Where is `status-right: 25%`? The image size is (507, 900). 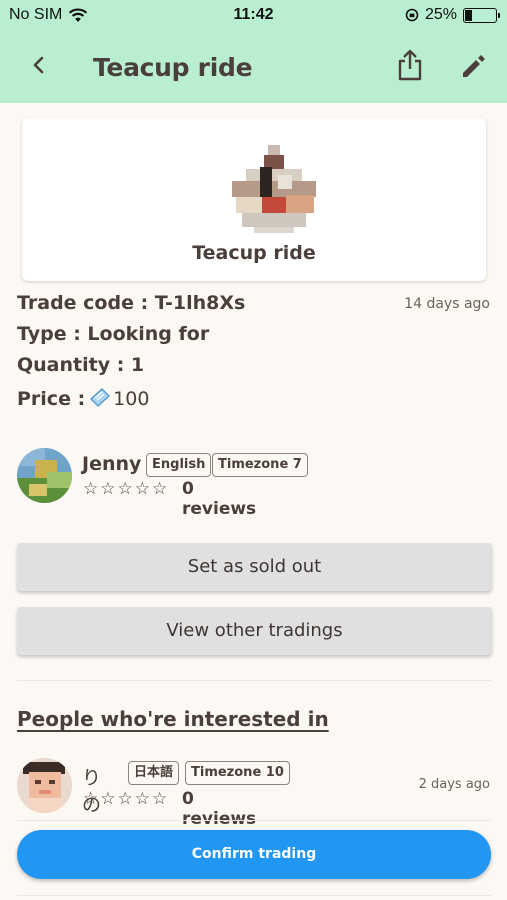
status-right: 25% is located at coordinates (452, 15).